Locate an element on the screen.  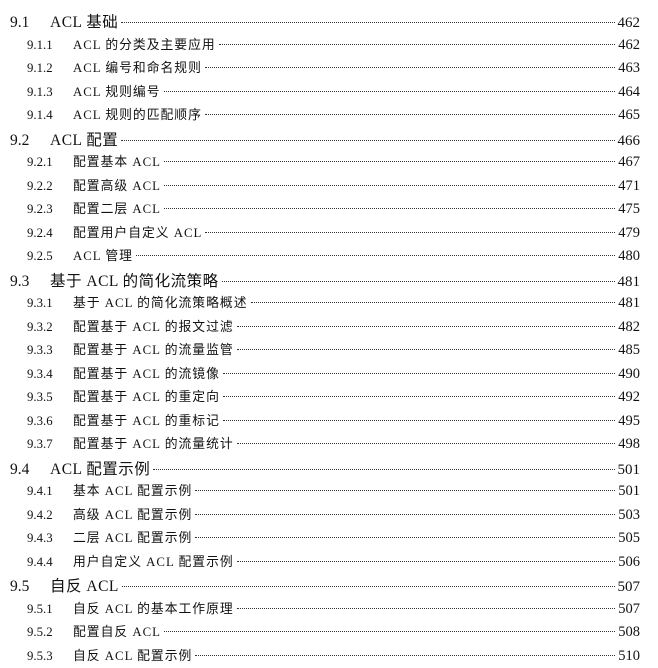
toc-entry-number: 9.4.4 is located at coordinates (50, 562).